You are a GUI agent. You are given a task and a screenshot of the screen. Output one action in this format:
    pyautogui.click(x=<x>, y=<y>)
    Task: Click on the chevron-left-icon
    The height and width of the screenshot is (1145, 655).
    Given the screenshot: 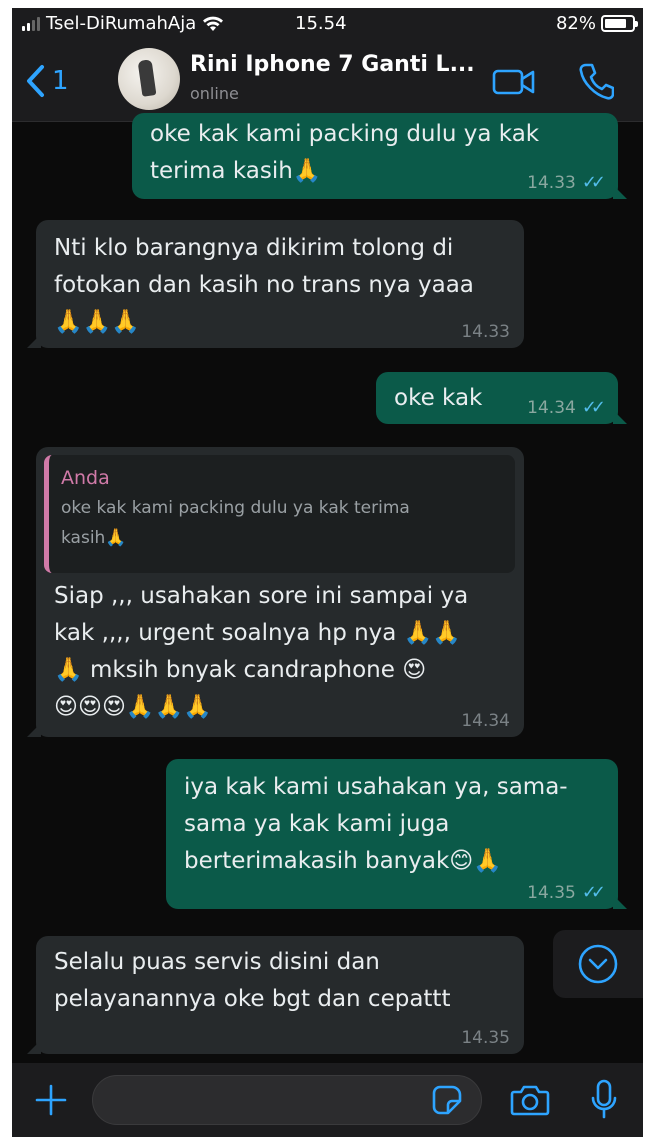 What is the action you would take?
    pyautogui.click(x=35, y=81)
    